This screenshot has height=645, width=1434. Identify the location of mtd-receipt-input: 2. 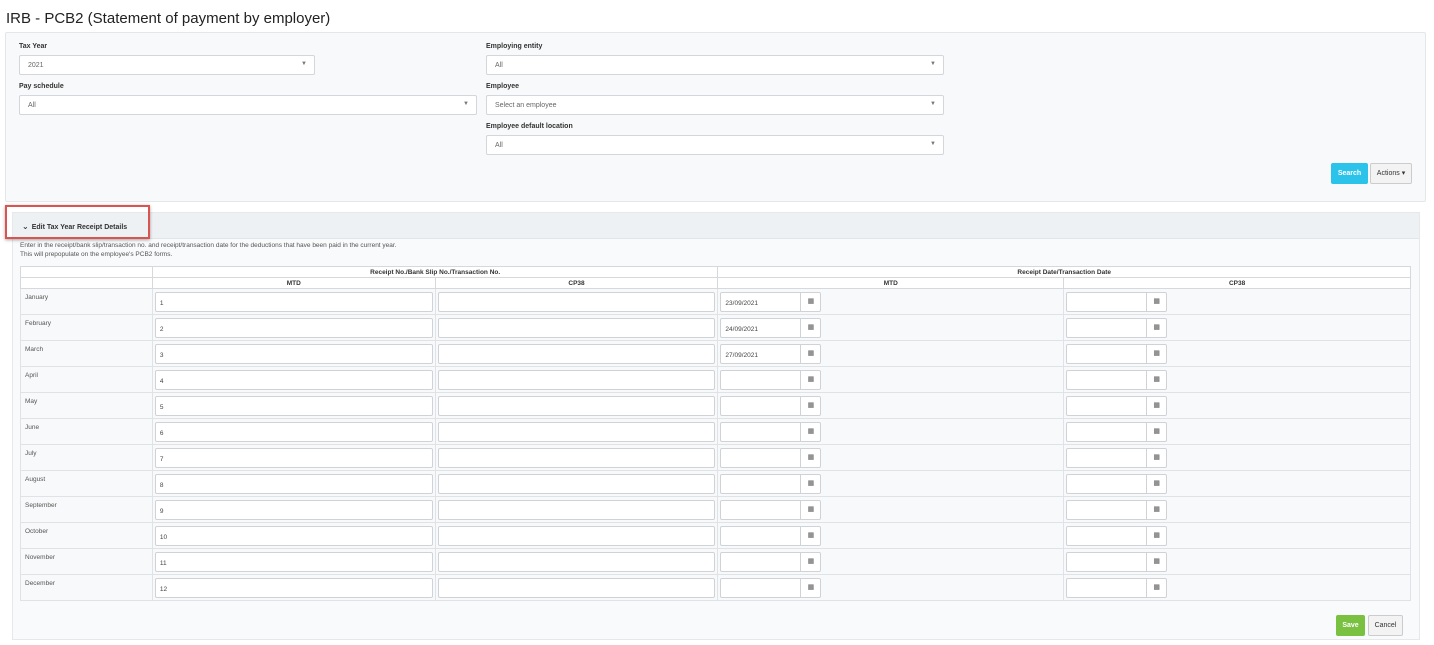
(294, 328).